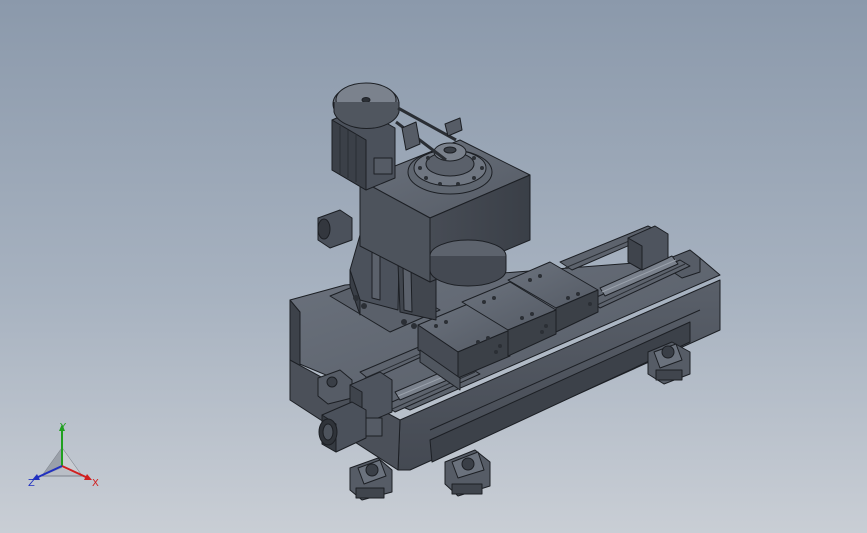 This screenshot has height=533, width=867. Describe the element at coordinates (335, 229) in the screenshot. I see `column-servo-motor` at that location.